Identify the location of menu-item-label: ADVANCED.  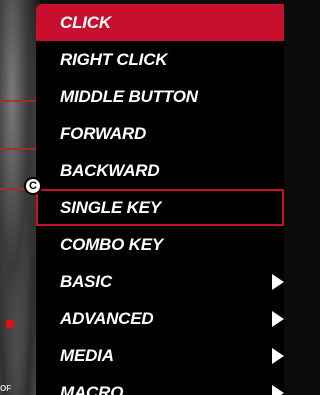
(107, 318).